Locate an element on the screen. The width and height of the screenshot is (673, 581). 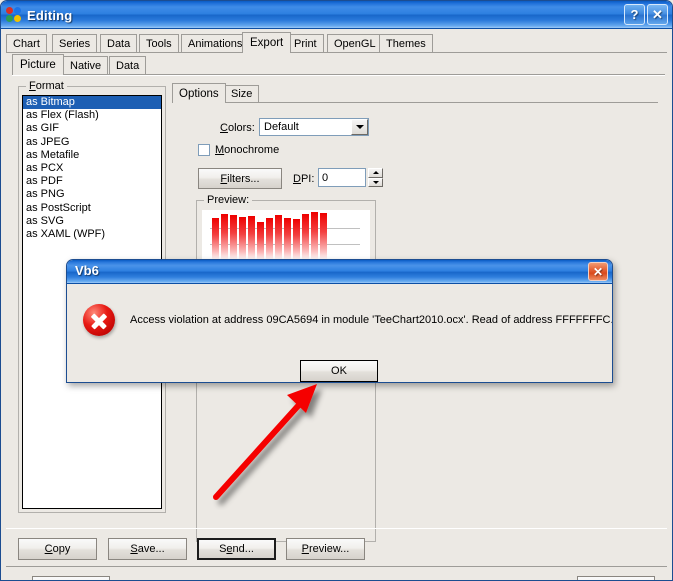
tab-themes: Themes is located at coordinates (406, 43).